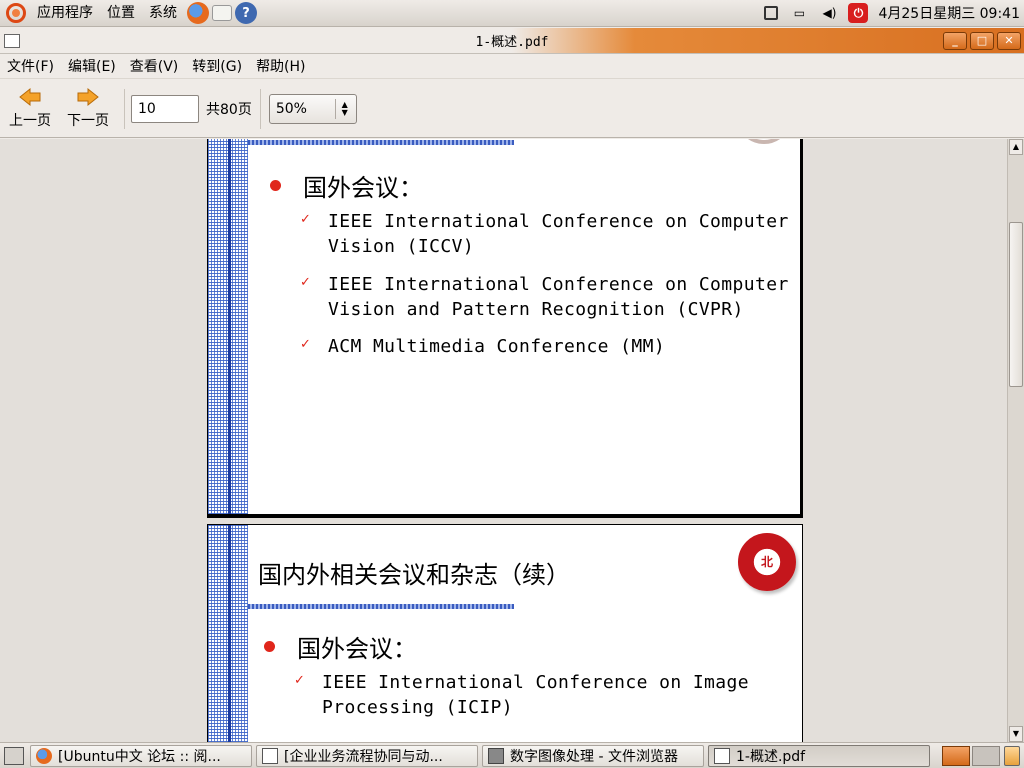 Image resolution: width=1024 pixels, height=768 pixels. What do you see at coordinates (163, 13) in the screenshot?
I see `system-menu: 系统` at bounding box center [163, 13].